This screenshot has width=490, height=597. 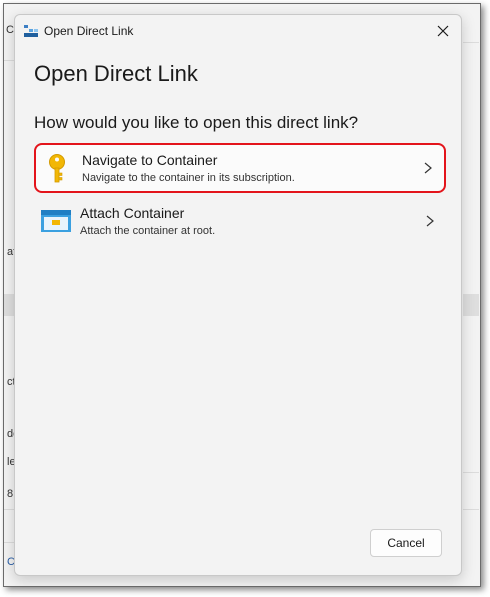 What do you see at coordinates (471, 305) in the screenshot?
I see `bg-selected-row-right` at bounding box center [471, 305].